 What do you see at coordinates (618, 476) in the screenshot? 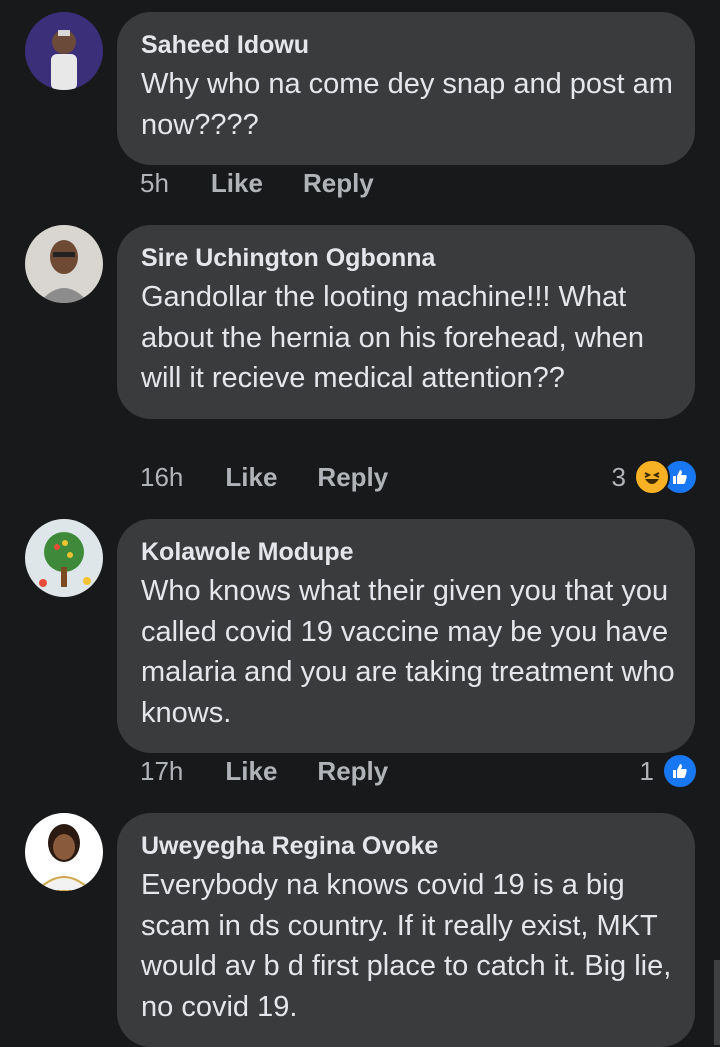
I see `reaction-count: 3` at bounding box center [618, 476].